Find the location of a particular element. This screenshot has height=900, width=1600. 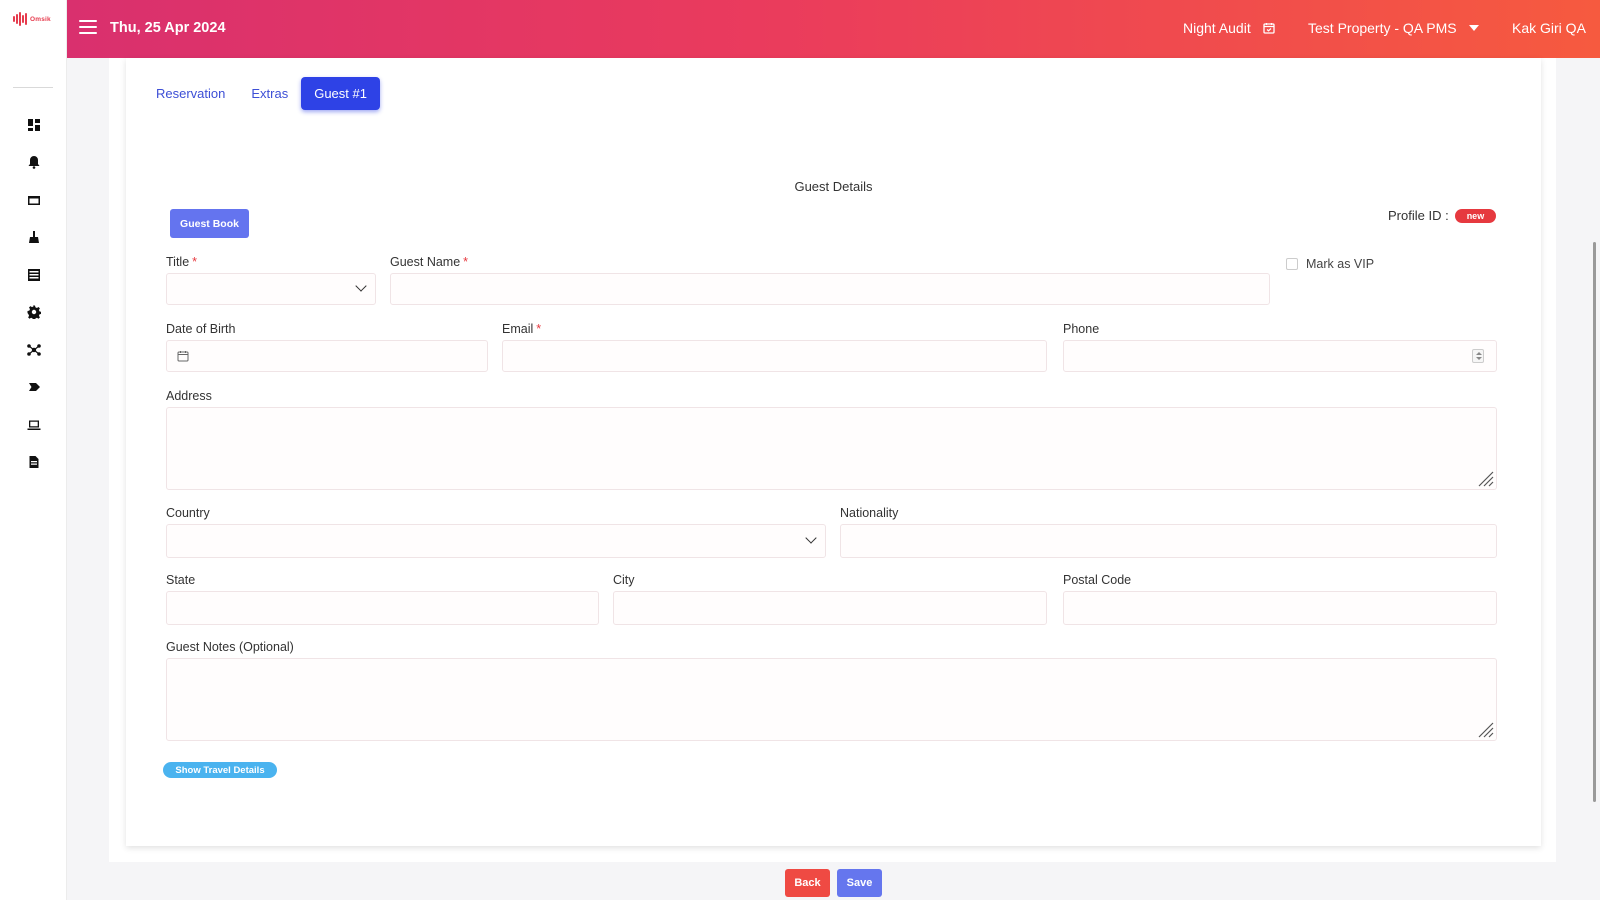

report-icon is located at coordinates (33, 462).